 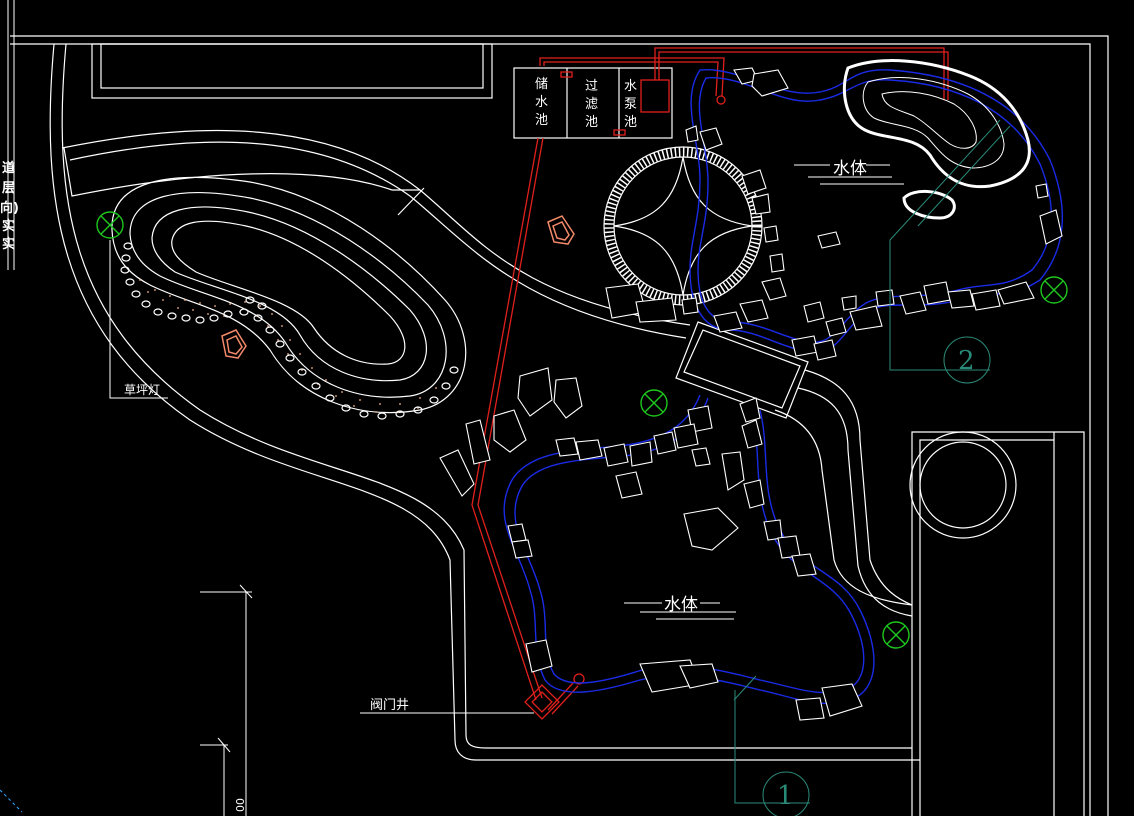 What do you see at coordinates (681, 605) in the screenshot?
I see `water-label-south: 水体` at bounding box center [681, 605].